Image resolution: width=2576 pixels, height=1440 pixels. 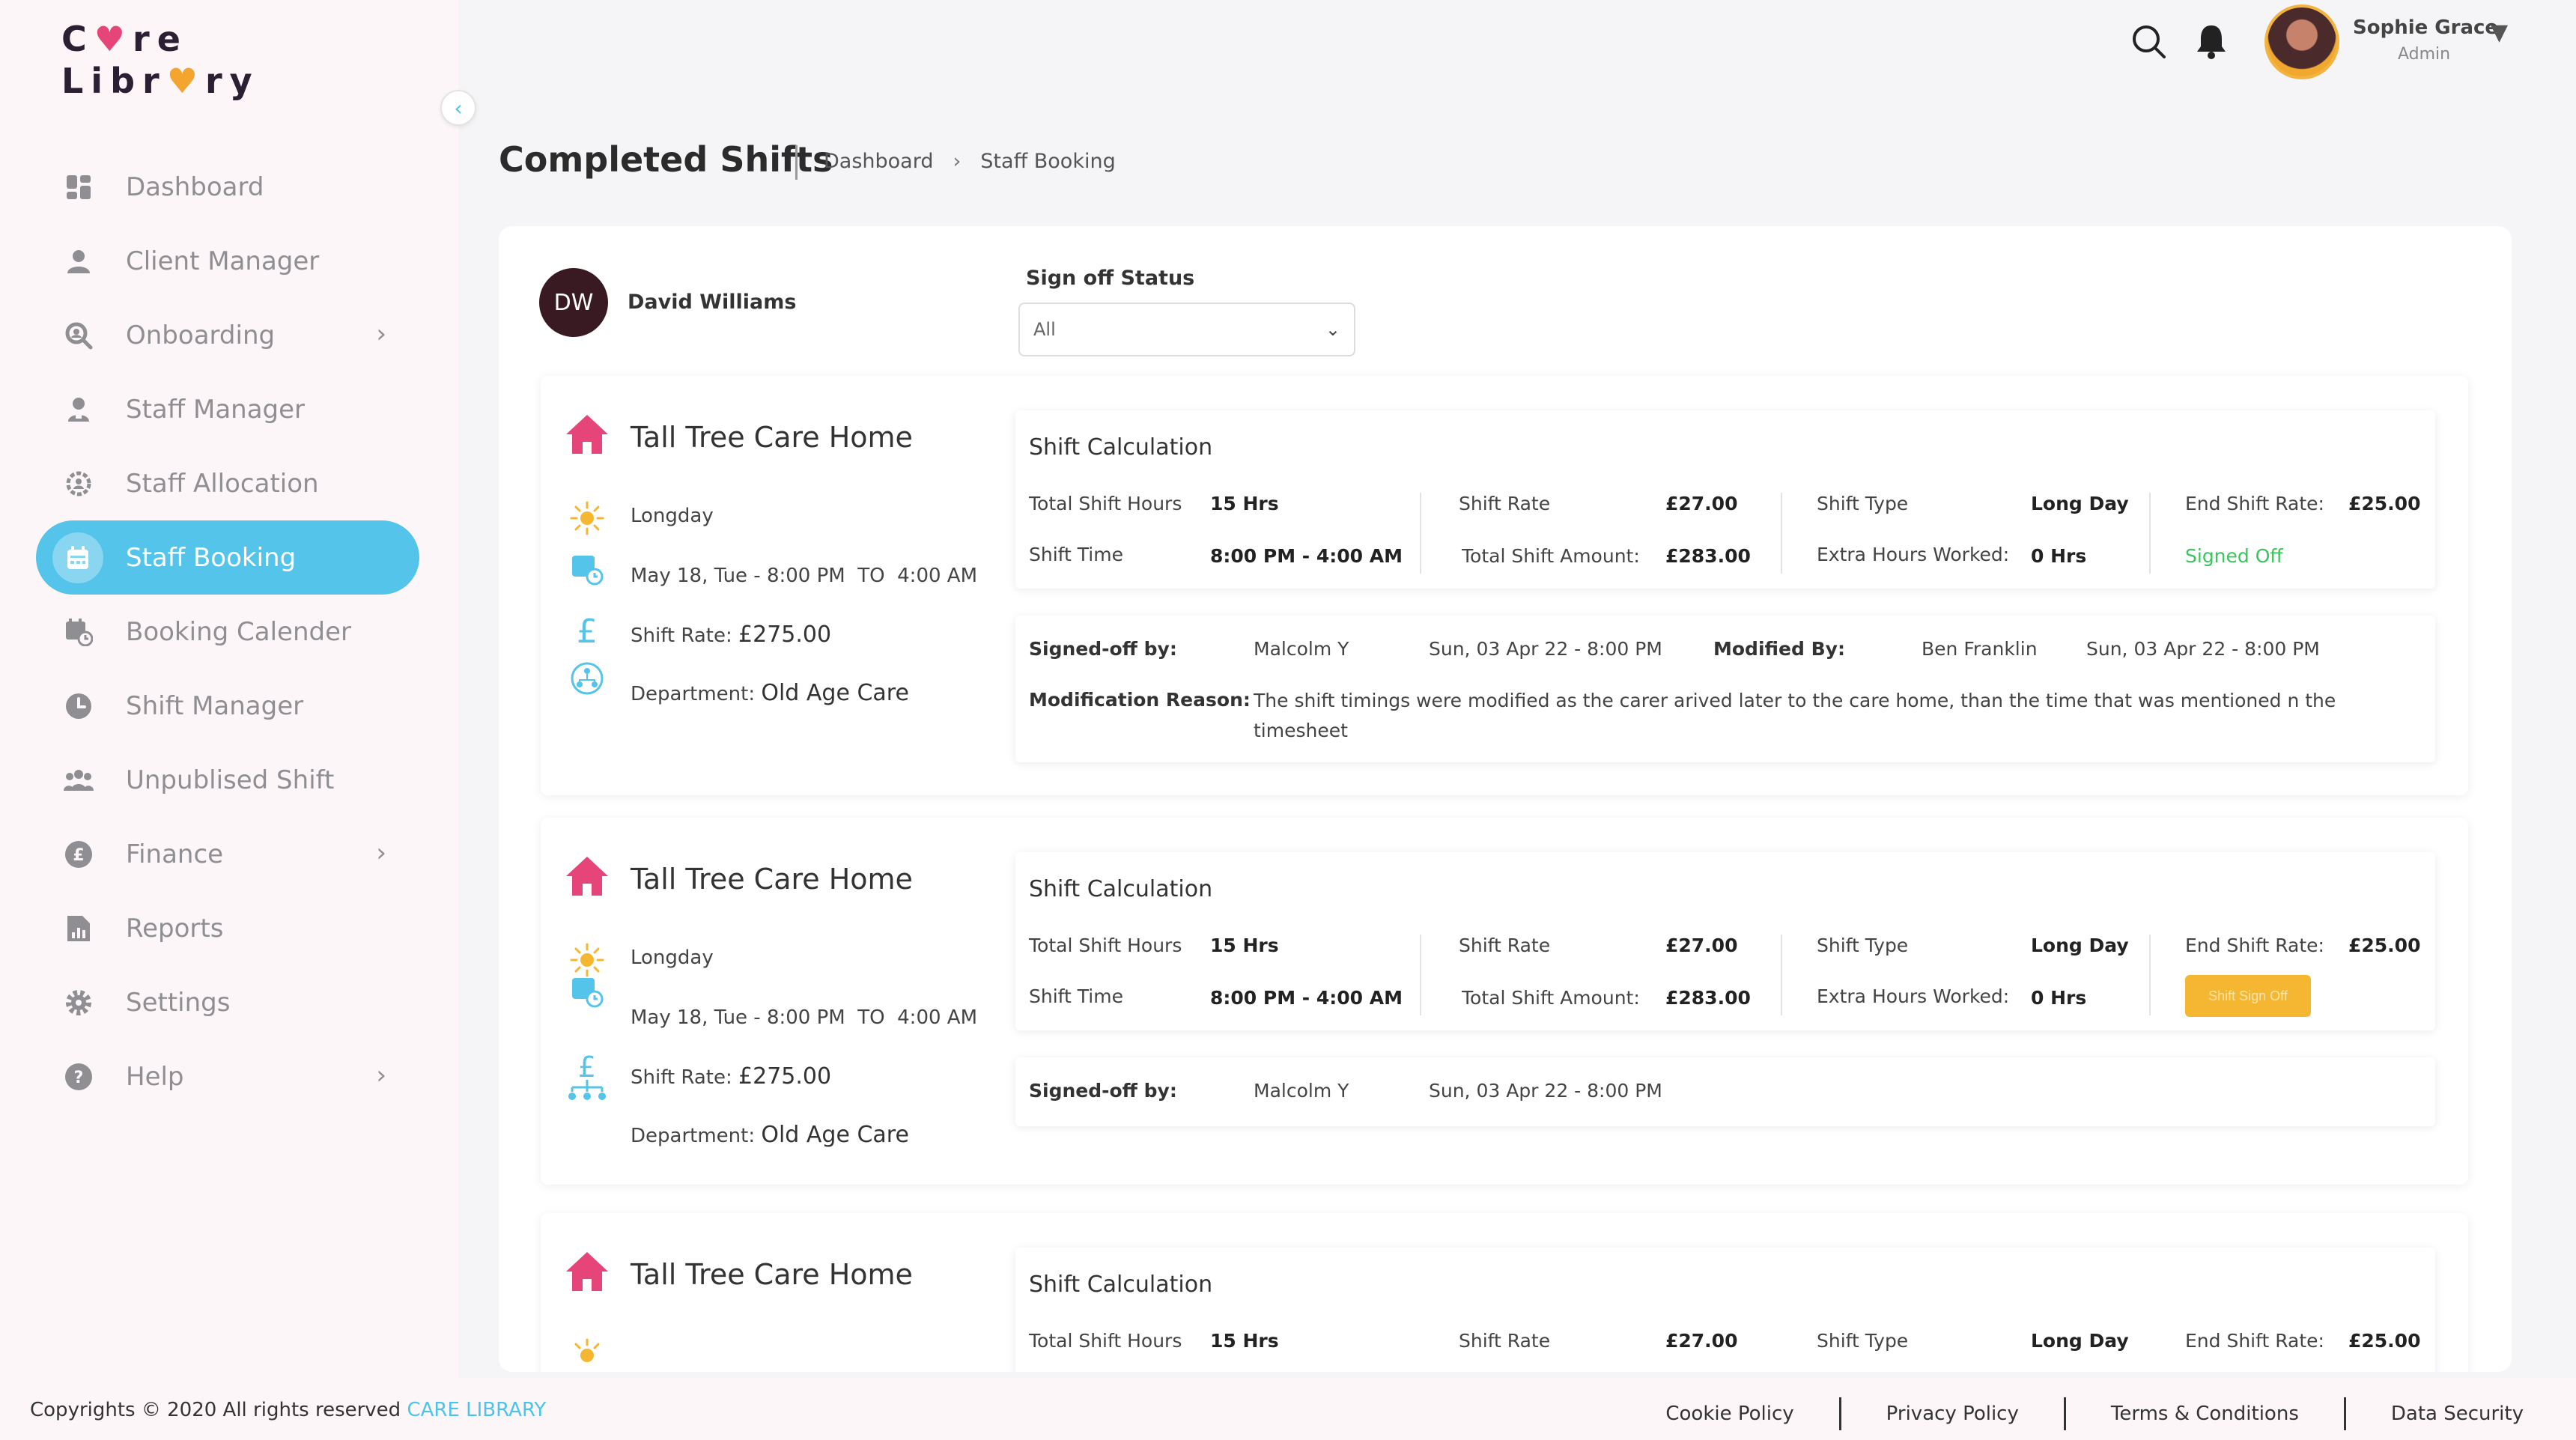 I want to click on sidebar-item-help: ? Help ›, so click(x=227, y=1076).